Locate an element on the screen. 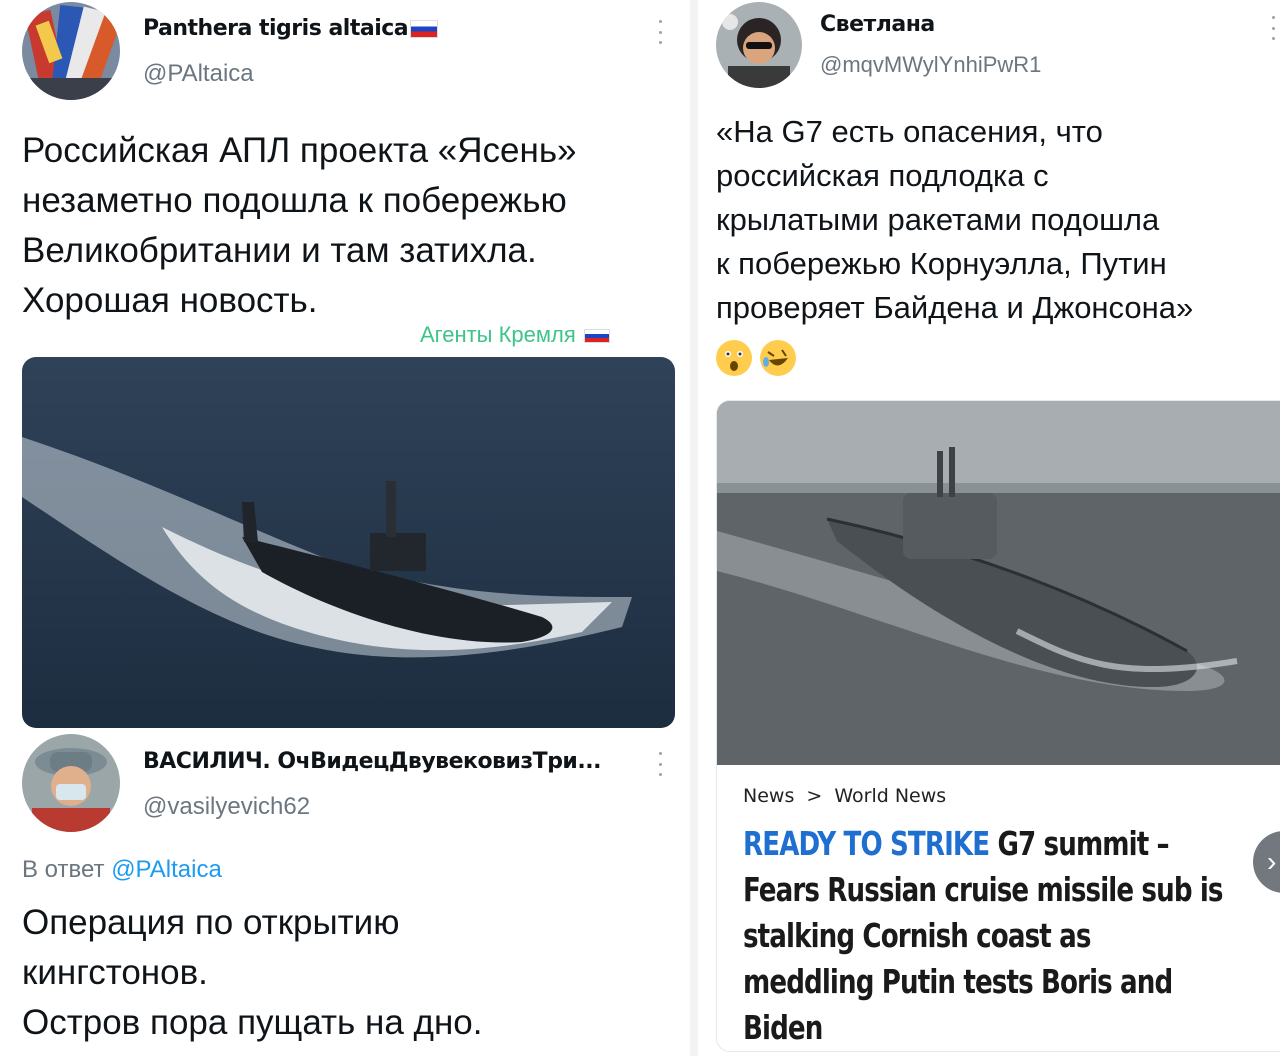 Image resolution: width=1280 pixels, height=1056 pixels. tweet-line: к побережью Корнуэлла, Путин is located at coordinates (941, 263).